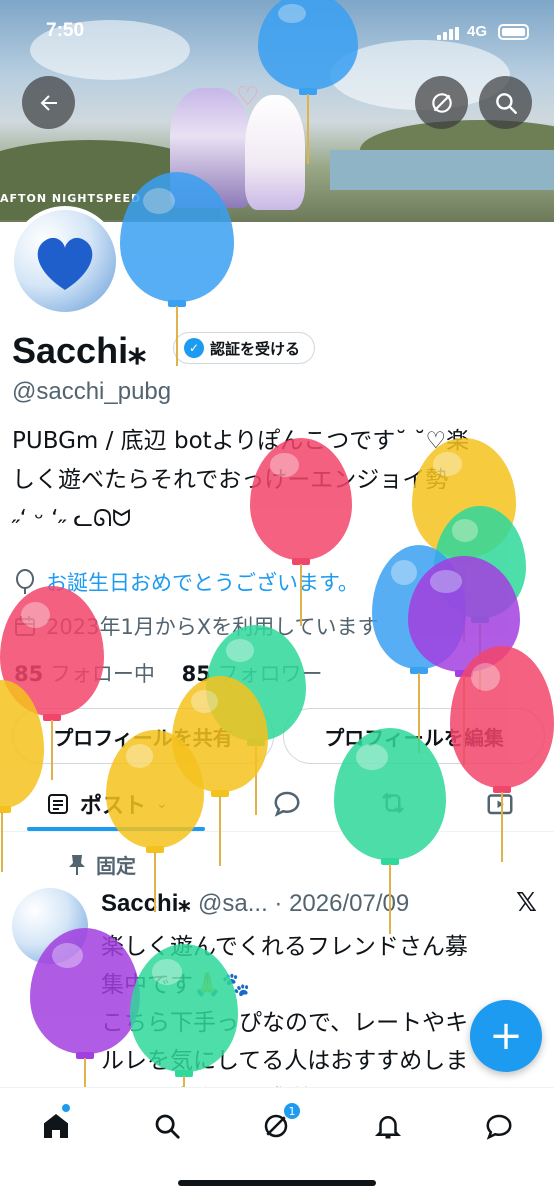  What do you see at coordinates (65, 263) in the screenshot?
I see `heart-cloud-image` at bounding box center [65, 263].